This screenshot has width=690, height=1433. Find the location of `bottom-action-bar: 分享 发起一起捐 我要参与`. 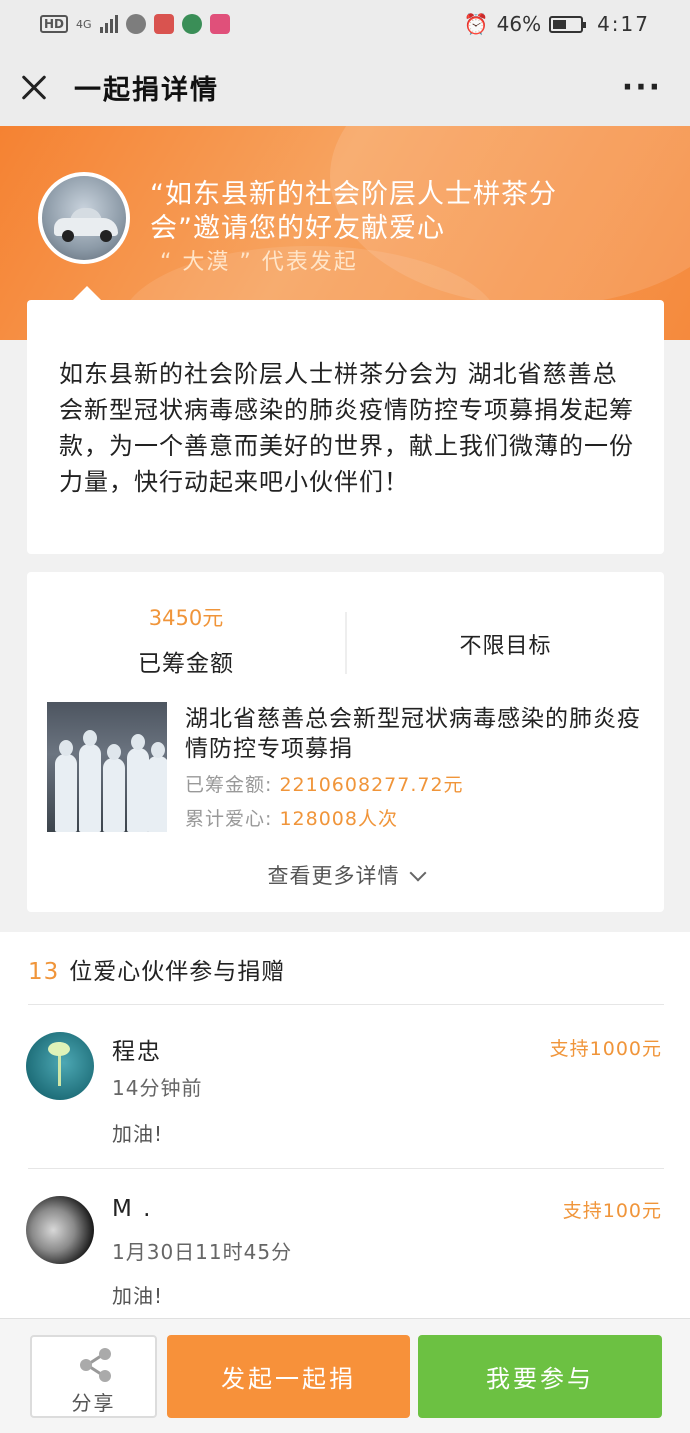

bottom-action-bar: 分享 发起一起捐 我要参与 is located at coordinates (345, 1375).